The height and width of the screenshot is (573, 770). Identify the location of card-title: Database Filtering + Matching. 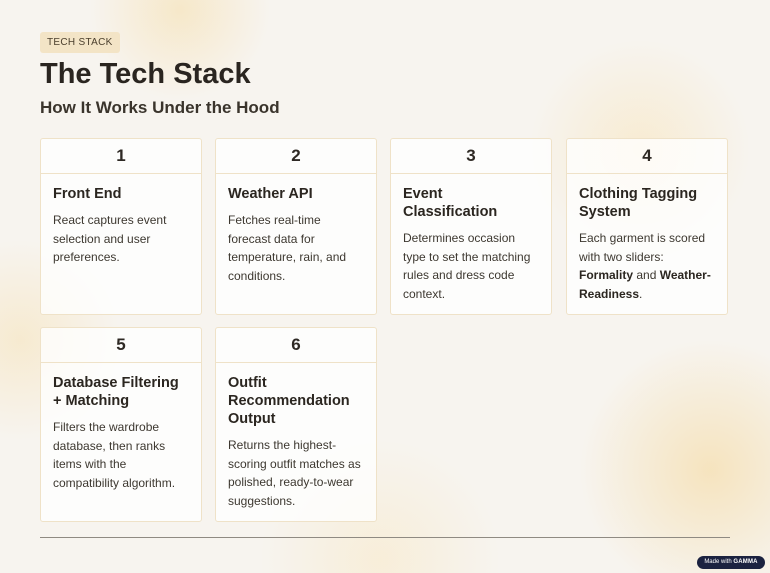
(116, 392).